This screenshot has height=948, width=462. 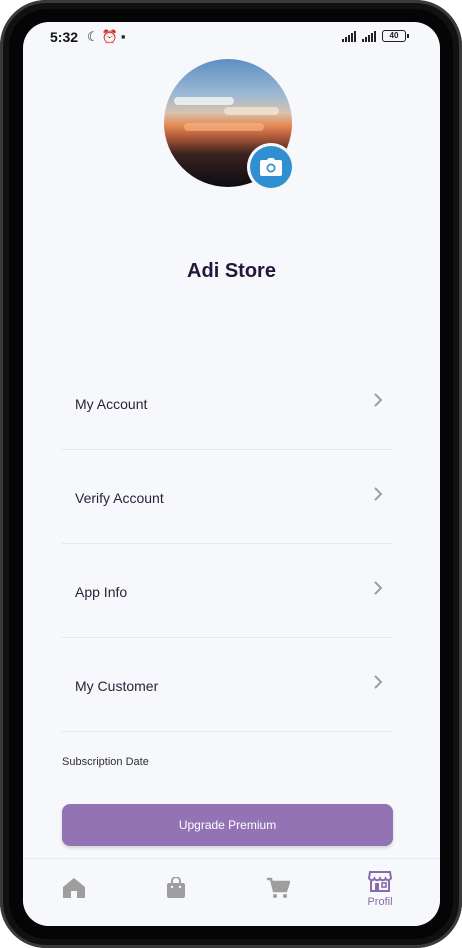 I want to click on nav-profile-label: Profil, so click(x=380, y=902).